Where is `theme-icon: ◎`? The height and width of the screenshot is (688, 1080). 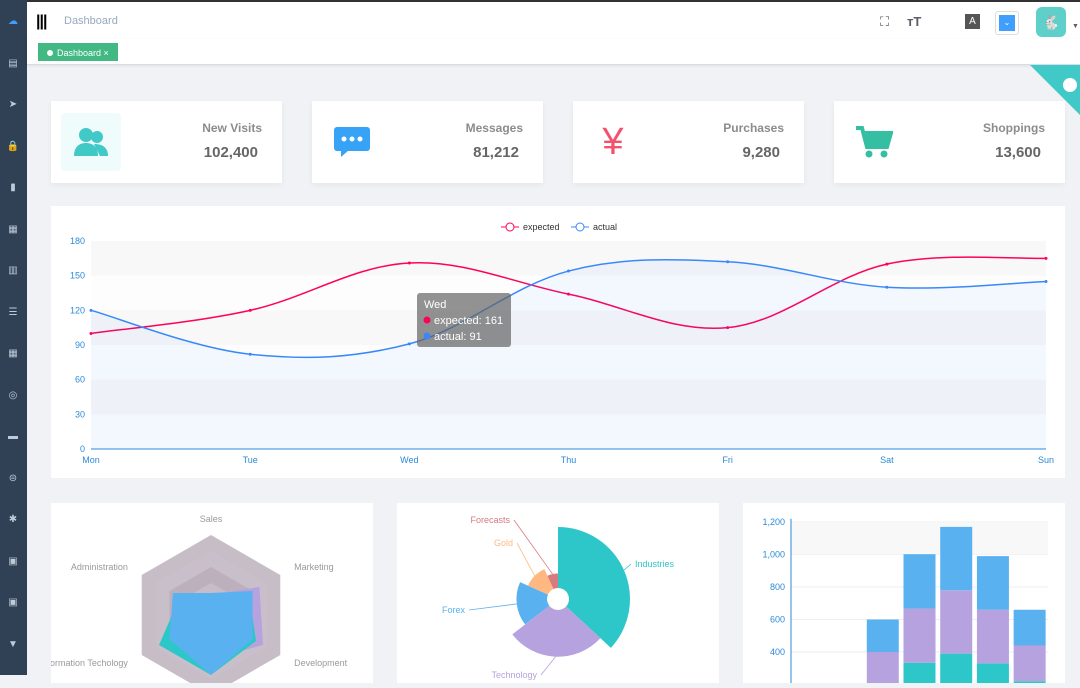
theme-icon: ◎ is located at coordinates (13, 396).